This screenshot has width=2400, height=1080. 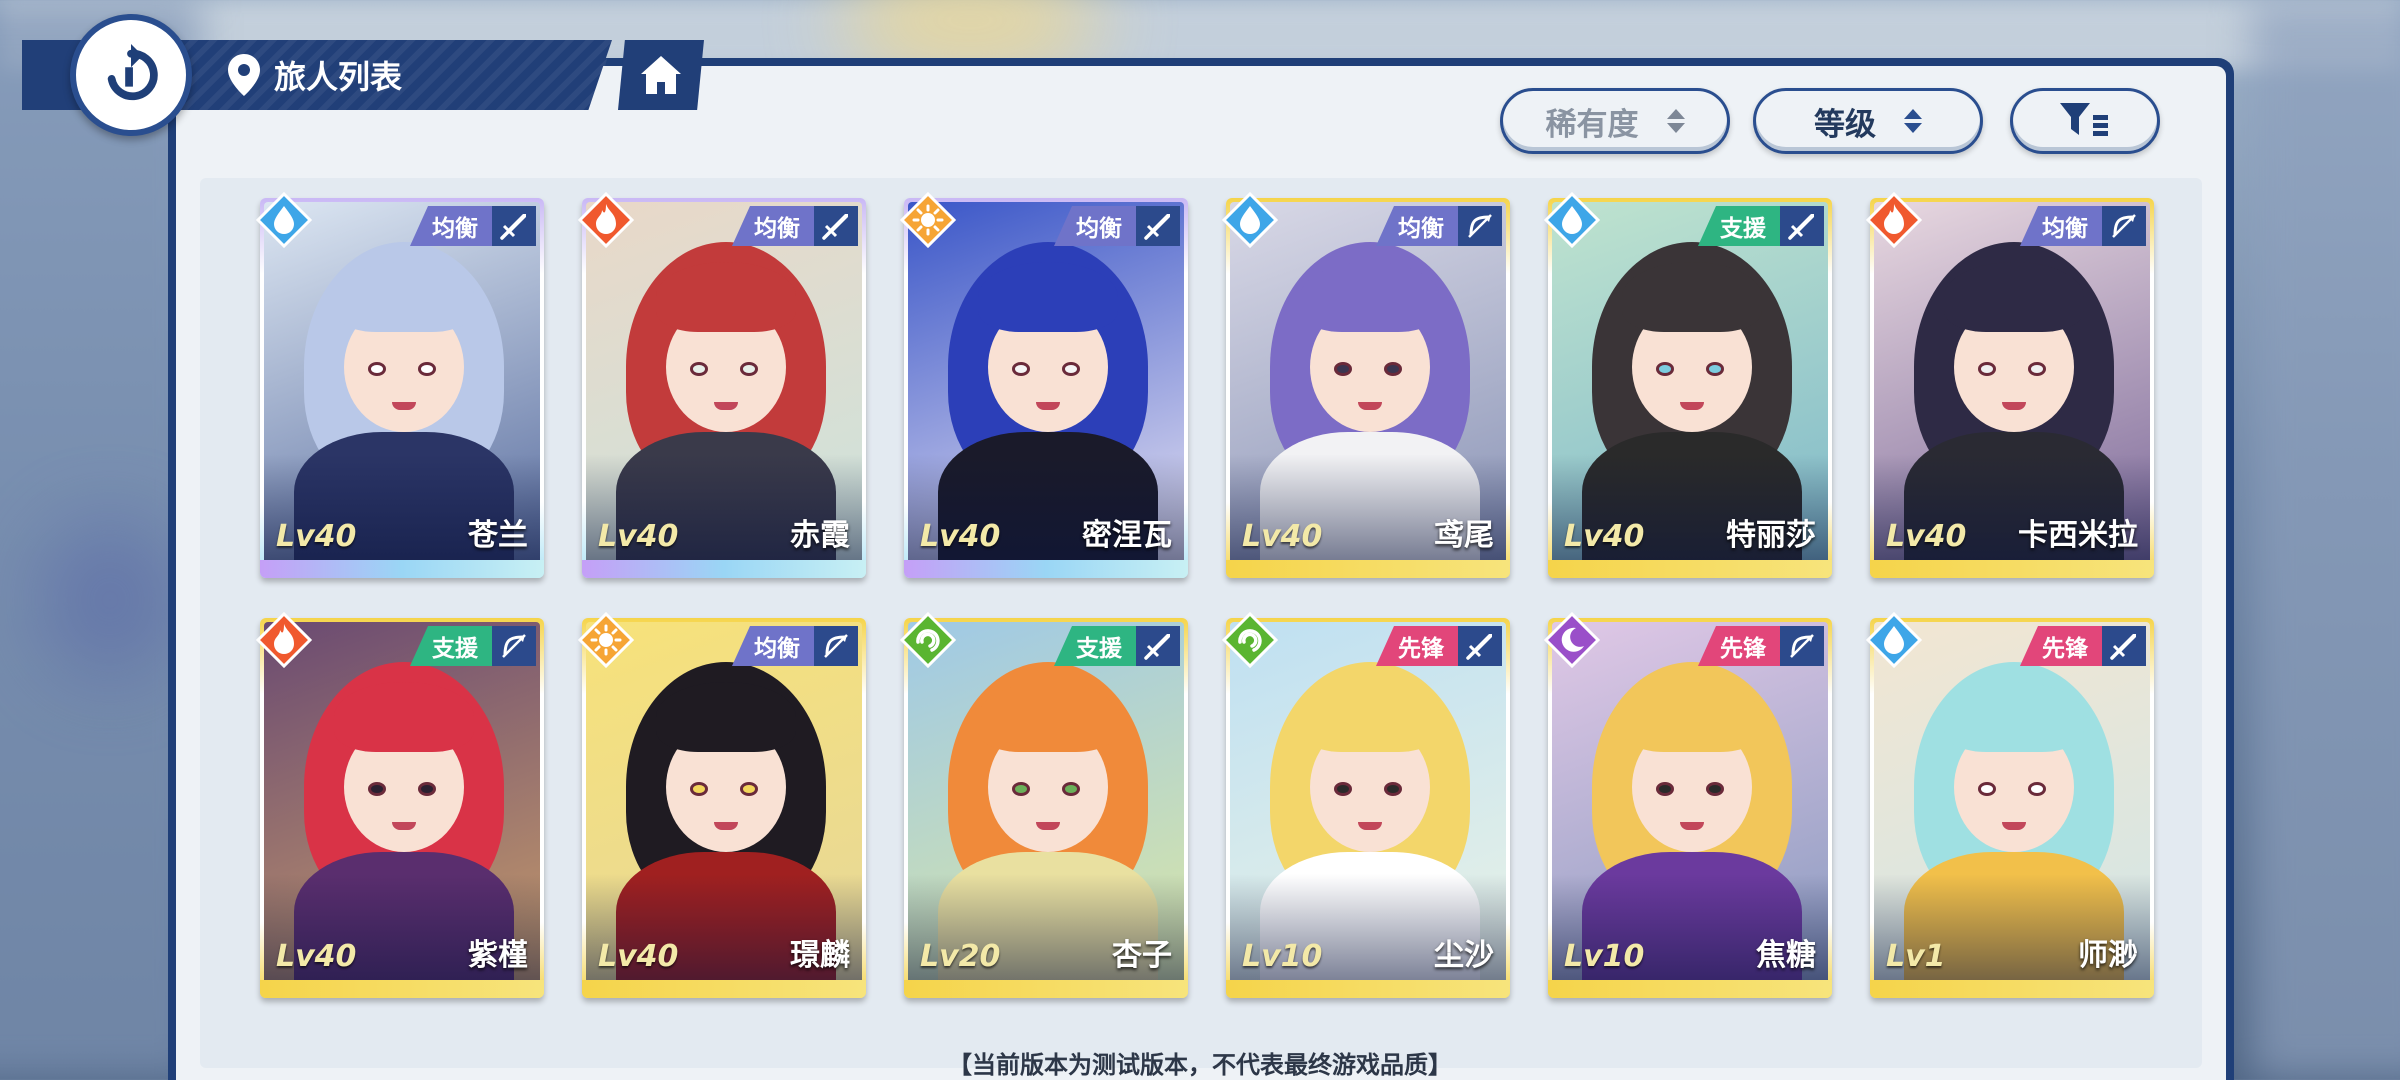 I want to click on background-right-scenery, so click(x=2325, y=540).